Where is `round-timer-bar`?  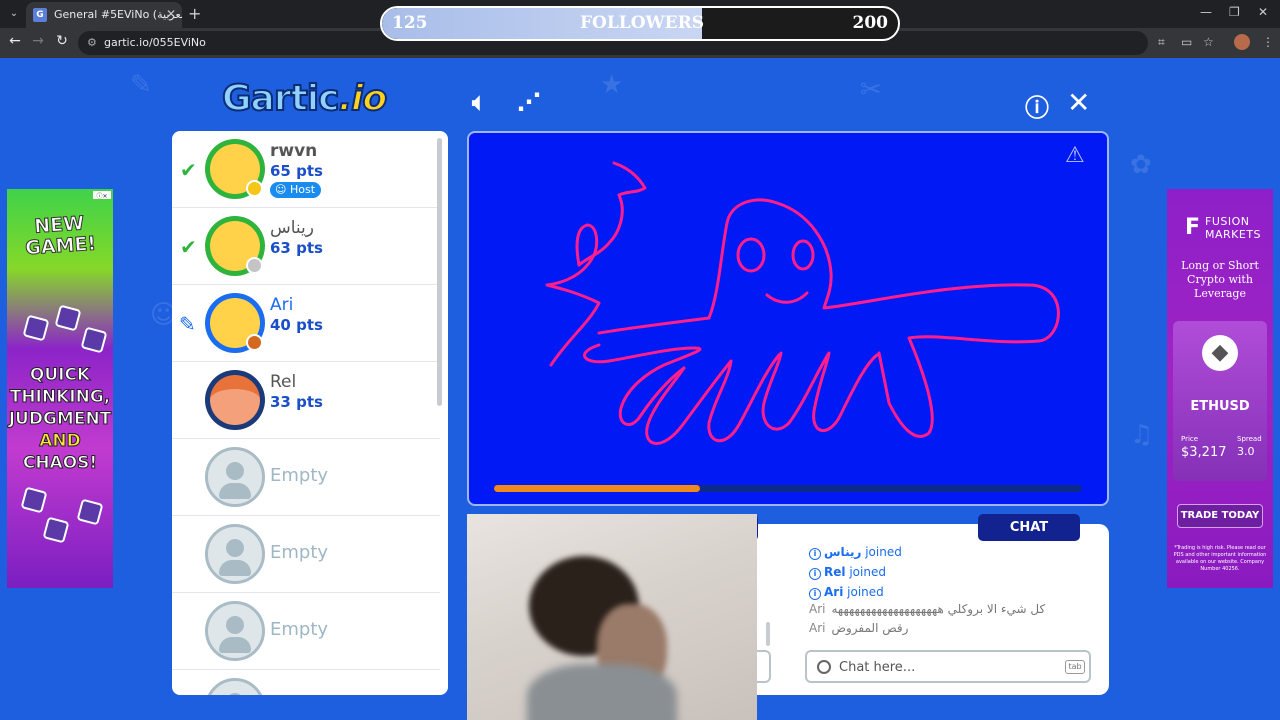 round-timer-bar is located at coordinates (788, 488).